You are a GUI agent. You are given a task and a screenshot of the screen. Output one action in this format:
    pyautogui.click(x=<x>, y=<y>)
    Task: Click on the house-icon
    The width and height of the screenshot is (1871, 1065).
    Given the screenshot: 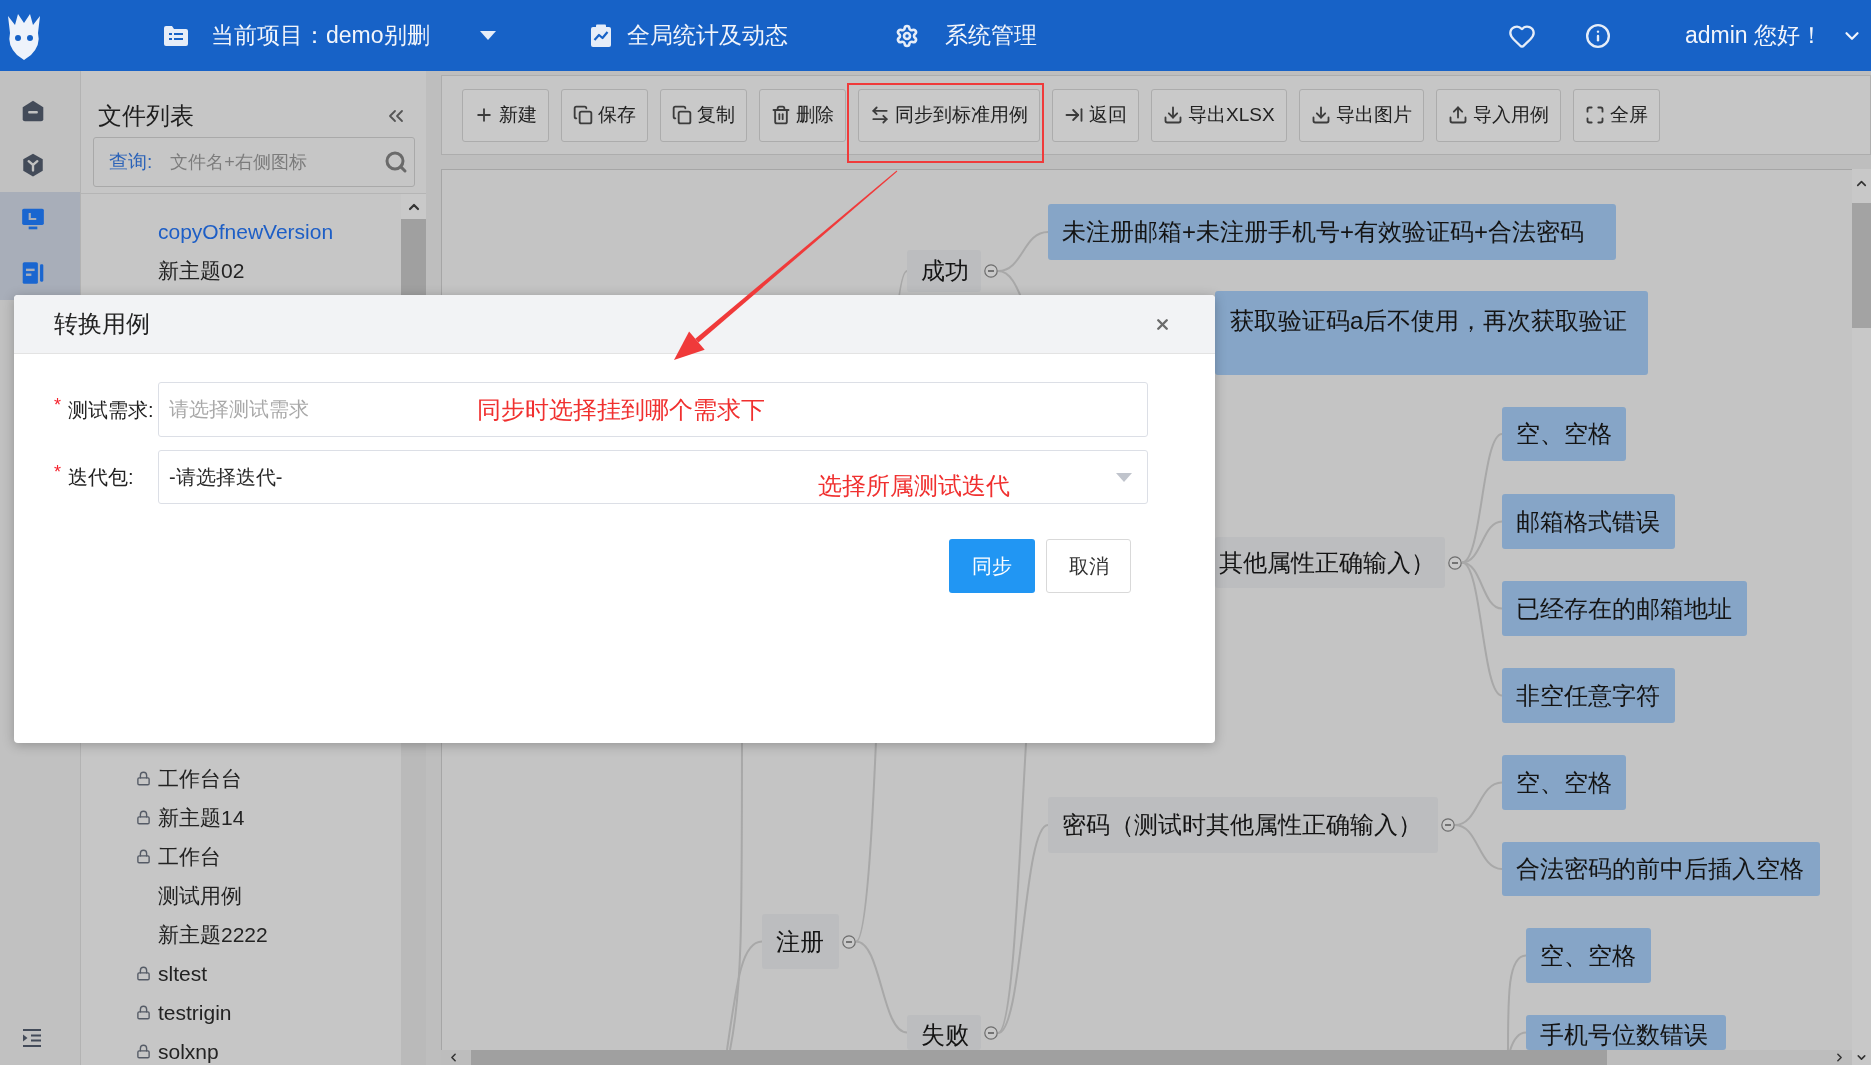 What is the action you would take?
    pyautogui.click(x=33, y=111)
    